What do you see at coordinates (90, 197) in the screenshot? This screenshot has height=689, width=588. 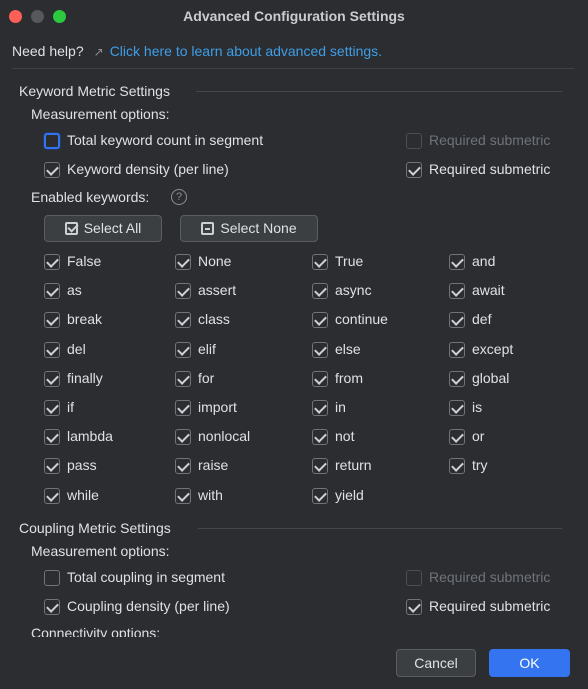 I see `enabled-keywords-label: Enabled keywords:` at bounding box center [90, 197].